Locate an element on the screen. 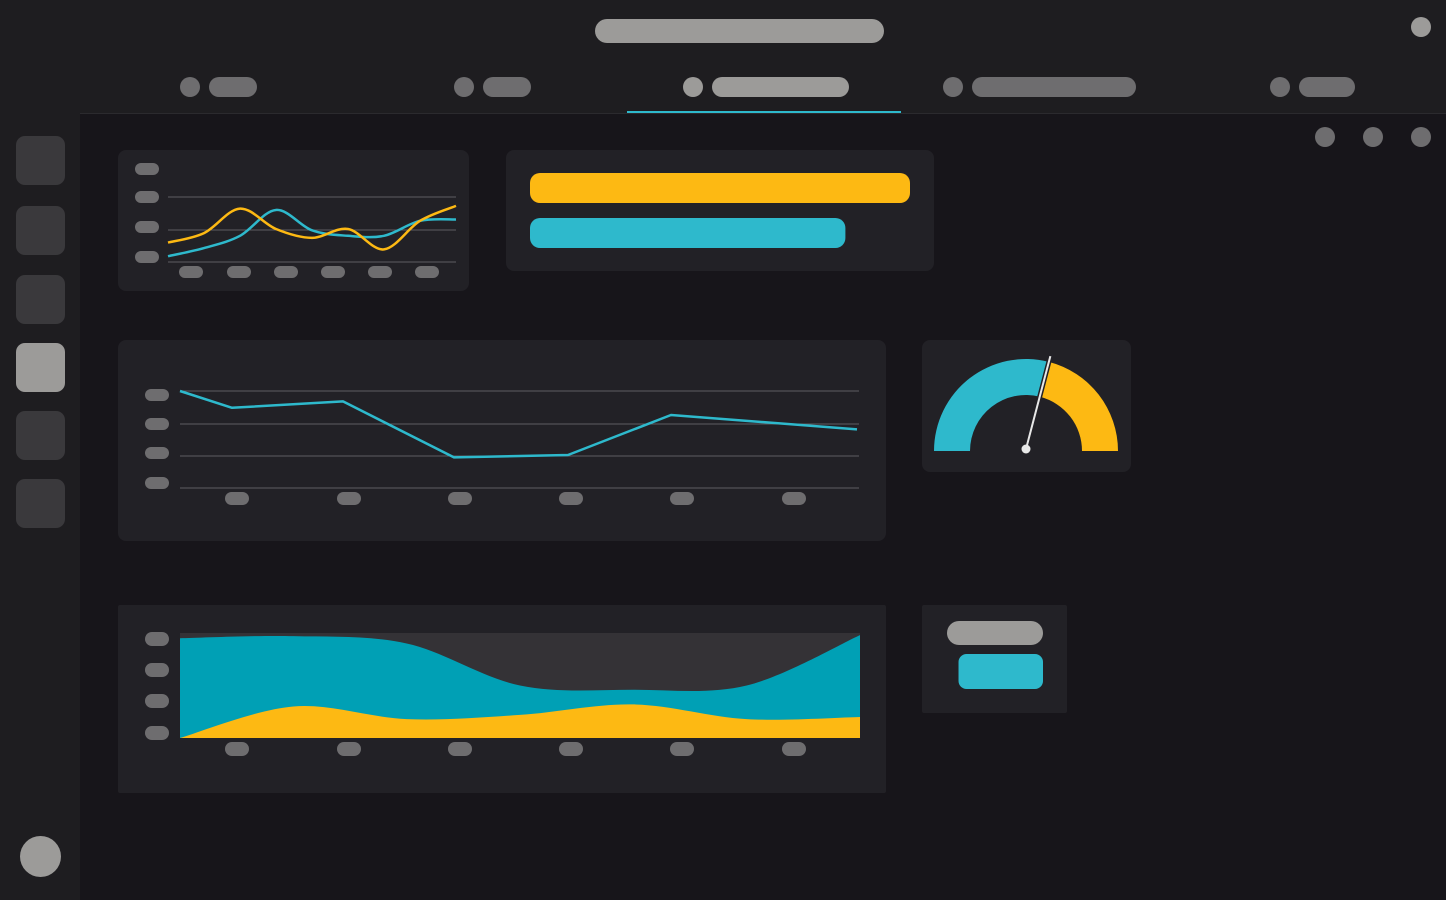 The height and width of the screenshot is (900, 1446). area-chart-card is located at coordinates (502, 699).